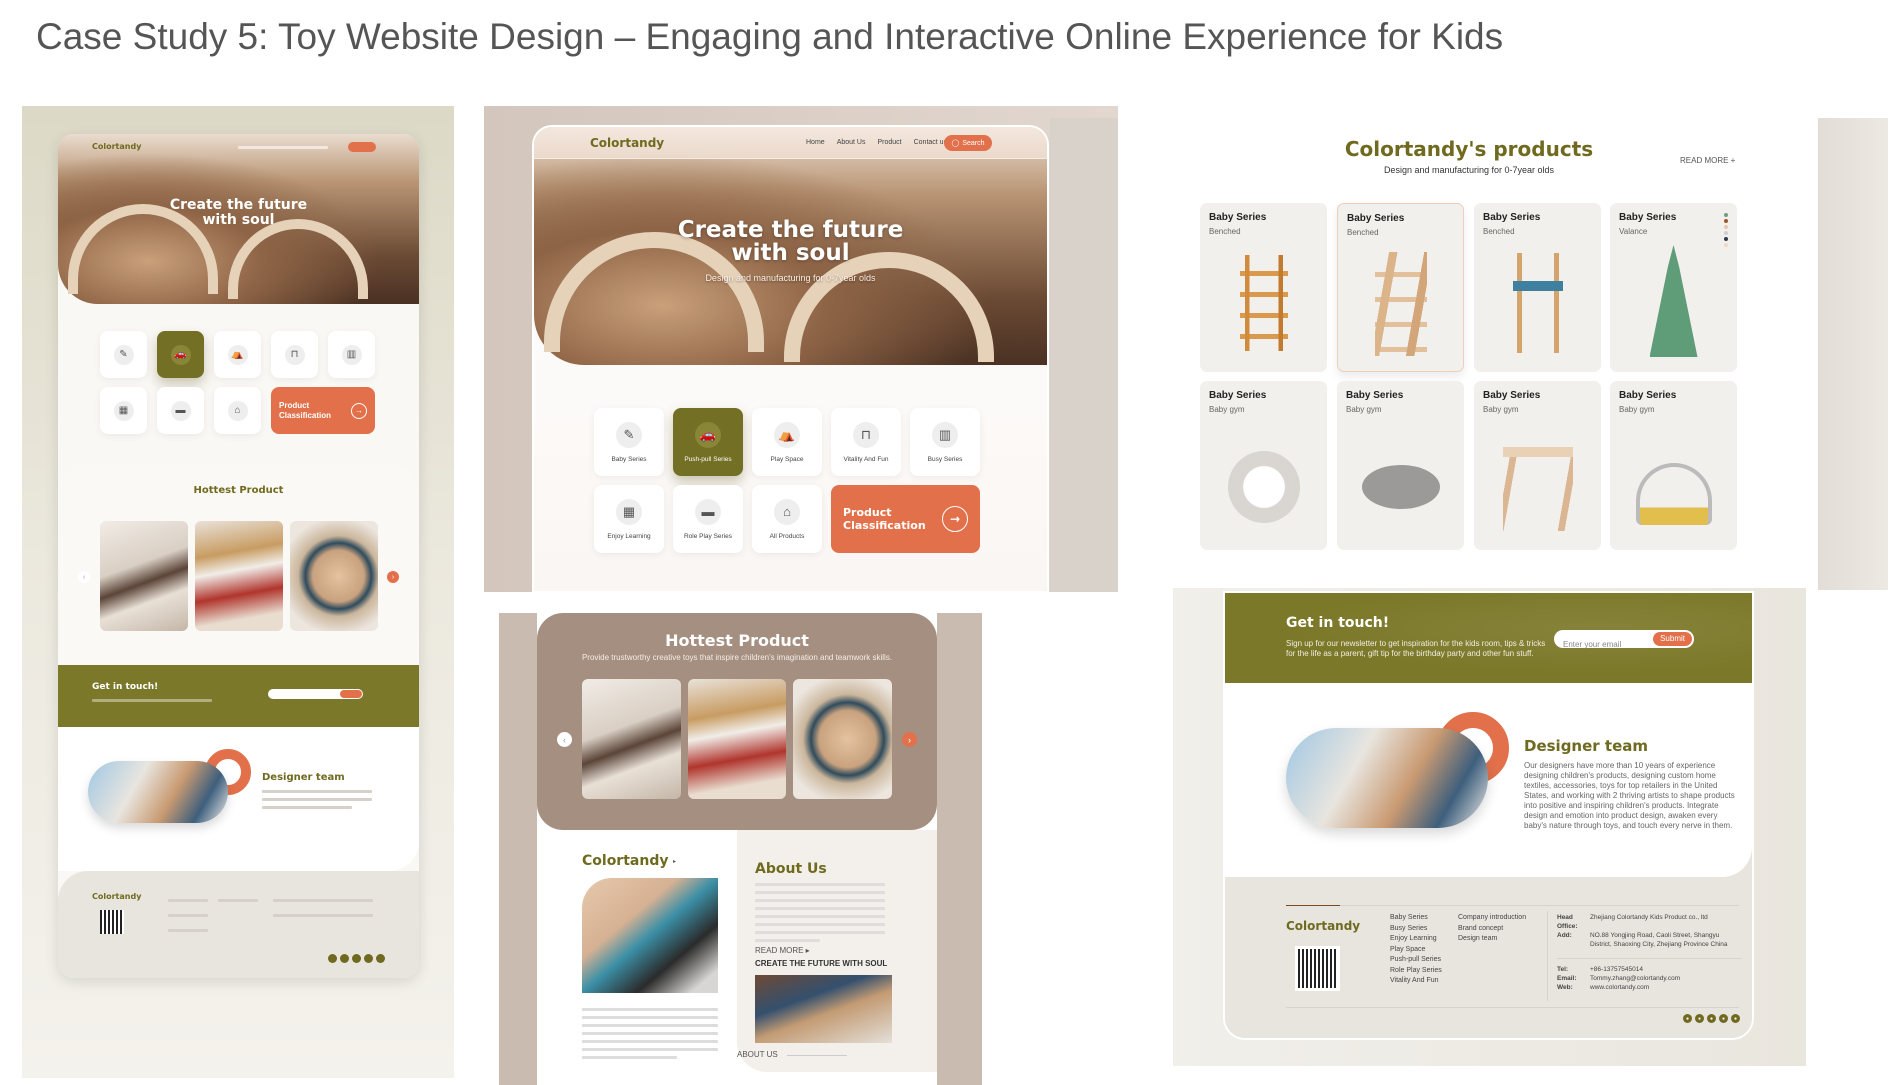  I want to click on pacifier-icon: ✎, so click(629, 434).